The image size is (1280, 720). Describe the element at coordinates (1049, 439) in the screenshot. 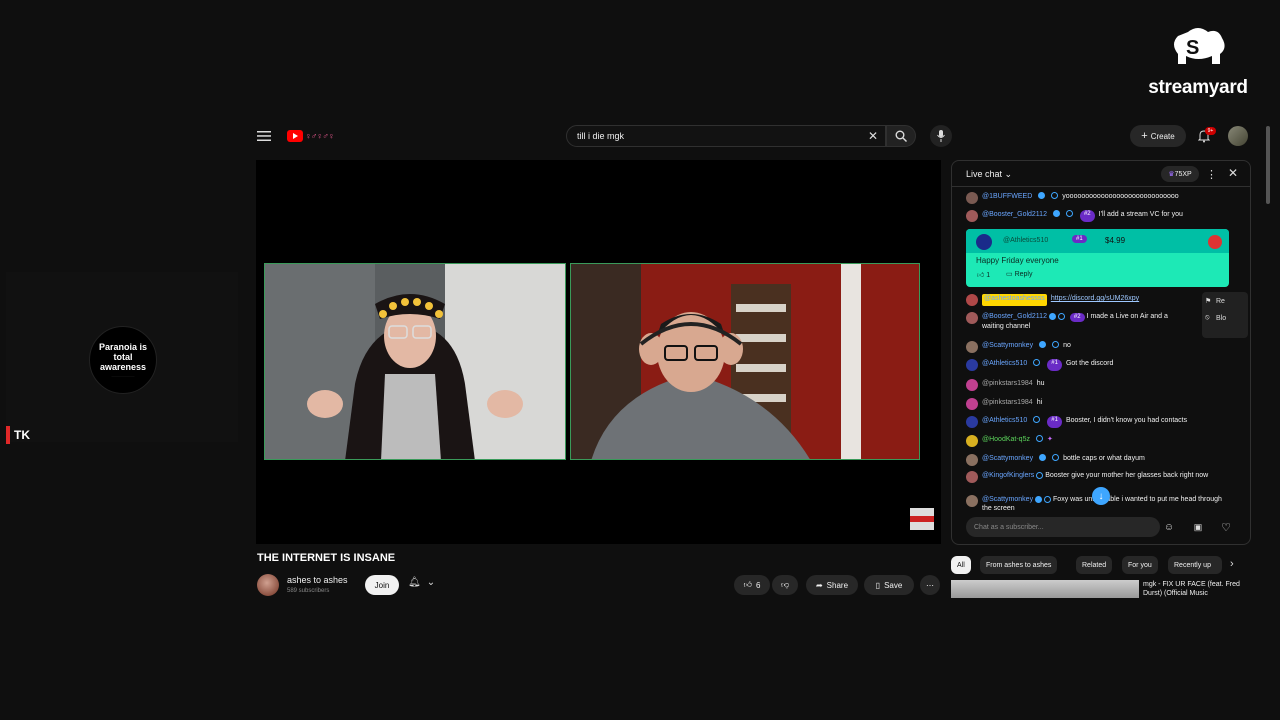

I see `sticker-emoji: ✦` at that location.